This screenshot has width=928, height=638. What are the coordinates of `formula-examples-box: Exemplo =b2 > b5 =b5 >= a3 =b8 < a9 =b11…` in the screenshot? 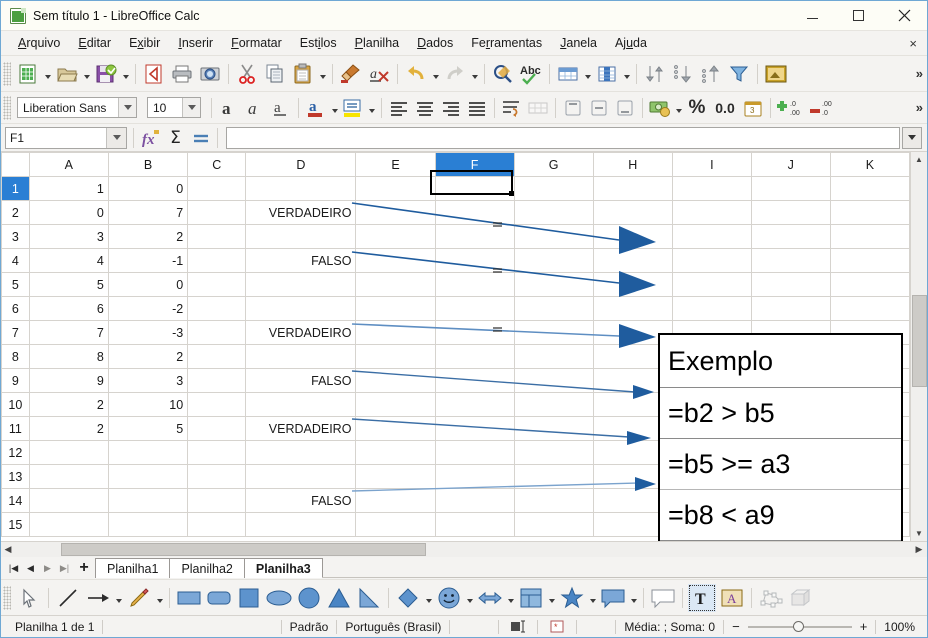 It's located at (780, 437).